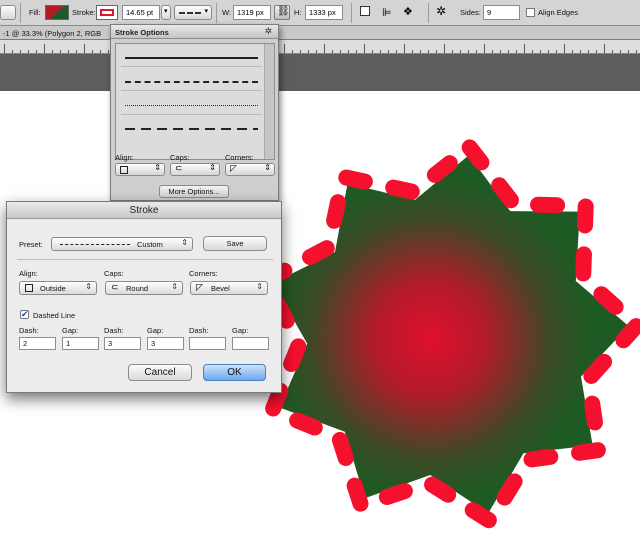 The height and width of the screenshot is (545, 640). I want to click on ok-button: OK, so click(234, 372).